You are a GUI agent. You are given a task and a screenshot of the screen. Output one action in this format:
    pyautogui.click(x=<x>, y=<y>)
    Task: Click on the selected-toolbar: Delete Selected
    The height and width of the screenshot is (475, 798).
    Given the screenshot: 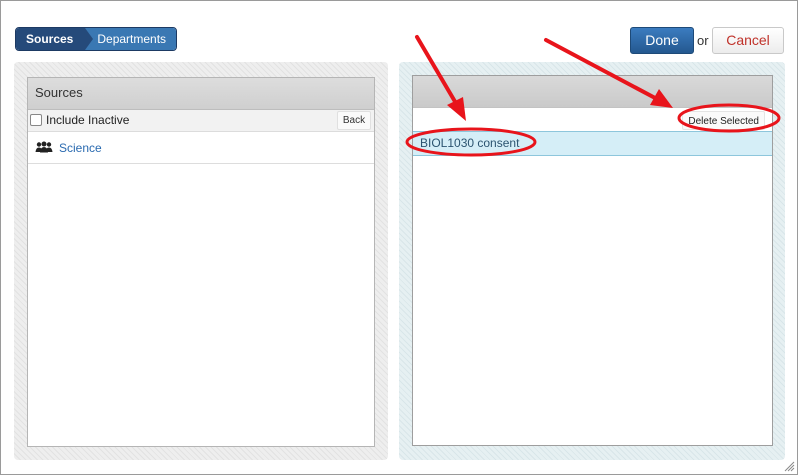 What is the action you would take?
    pyautogui.click(x=592, y=119)
    